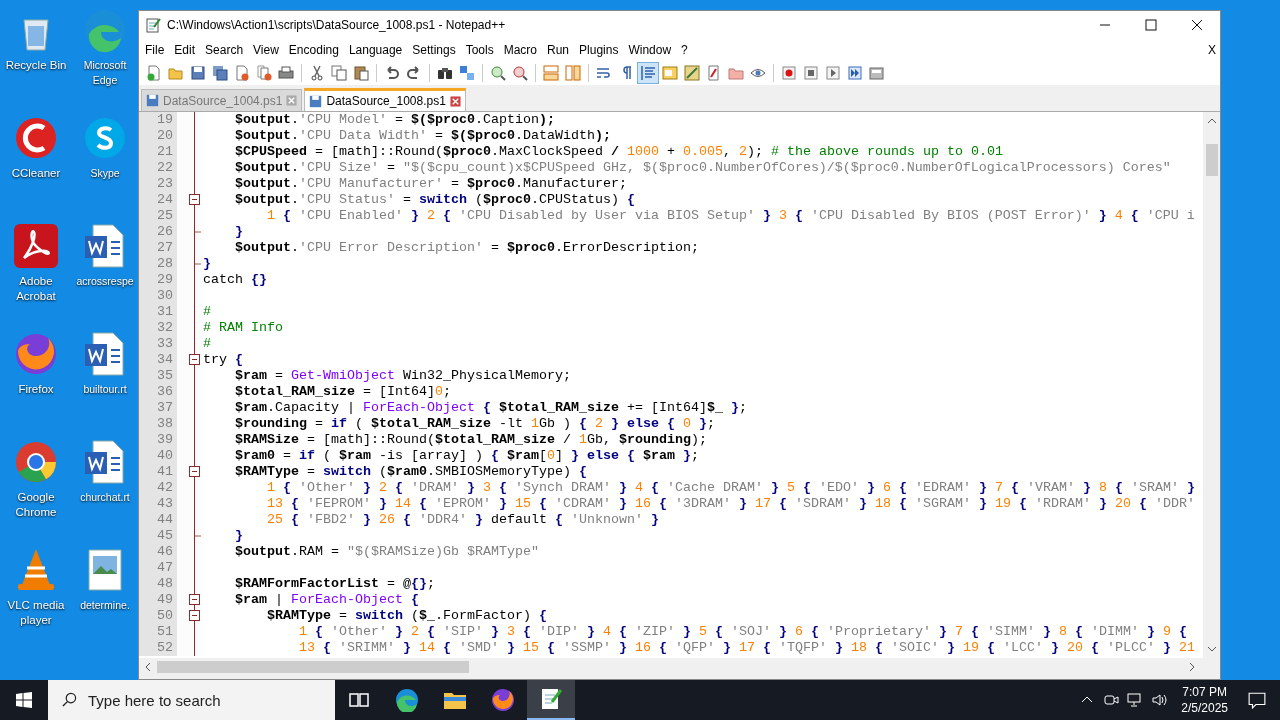  I want to click on menu-item: Tools, so click(482, 50).